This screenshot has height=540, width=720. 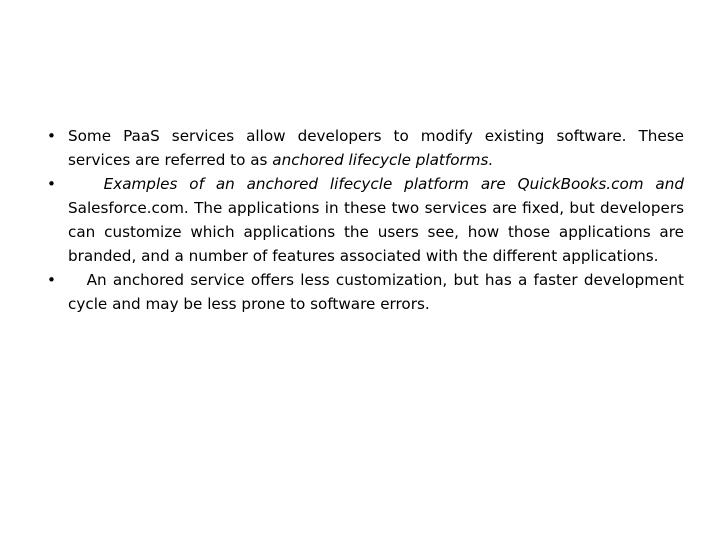 I want to click on text-run-italic: anchored lifecycle platforms., so click(x=383, y=160).